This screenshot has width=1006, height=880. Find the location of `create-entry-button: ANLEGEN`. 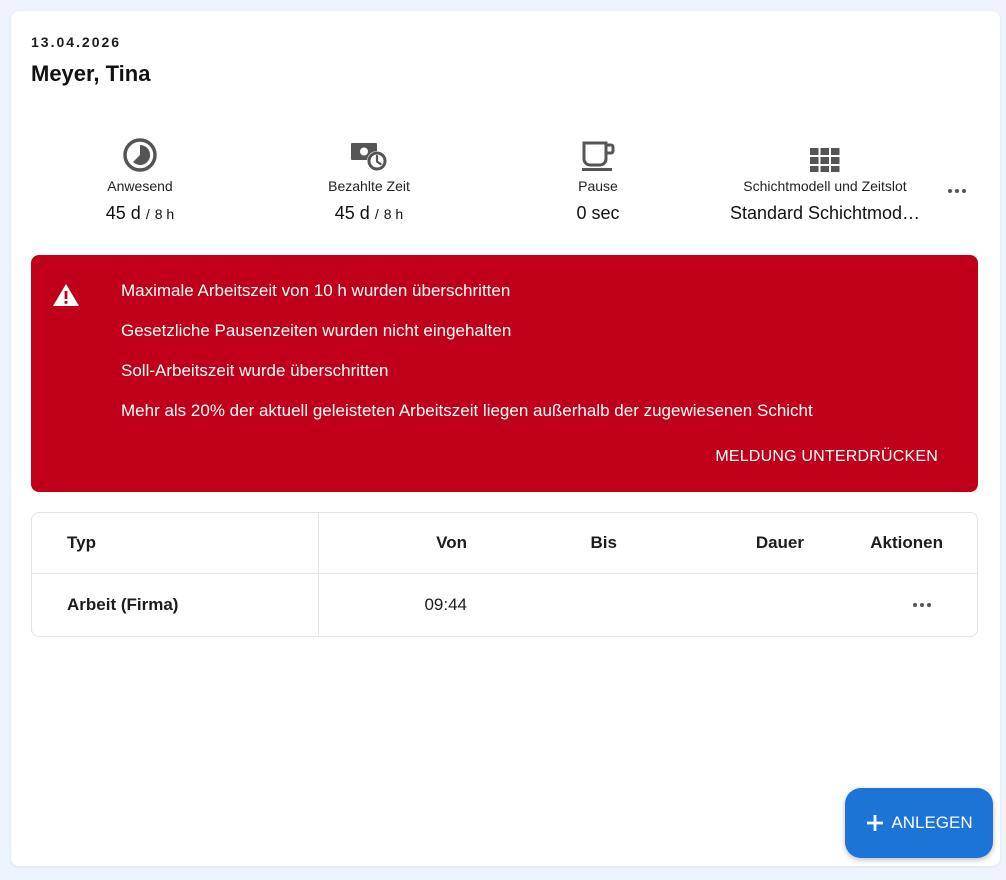

create-entry-button: ANLEGEN is located at coordinates (919, 823).